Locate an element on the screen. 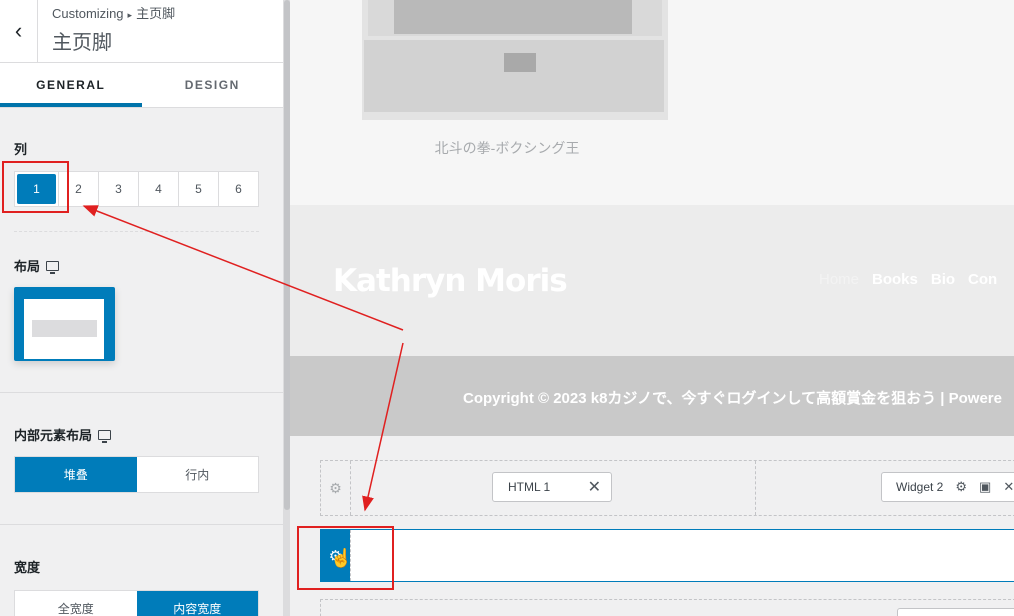  html-1-chip: HTML 1 ✕ is located at coordinates (552, 487).